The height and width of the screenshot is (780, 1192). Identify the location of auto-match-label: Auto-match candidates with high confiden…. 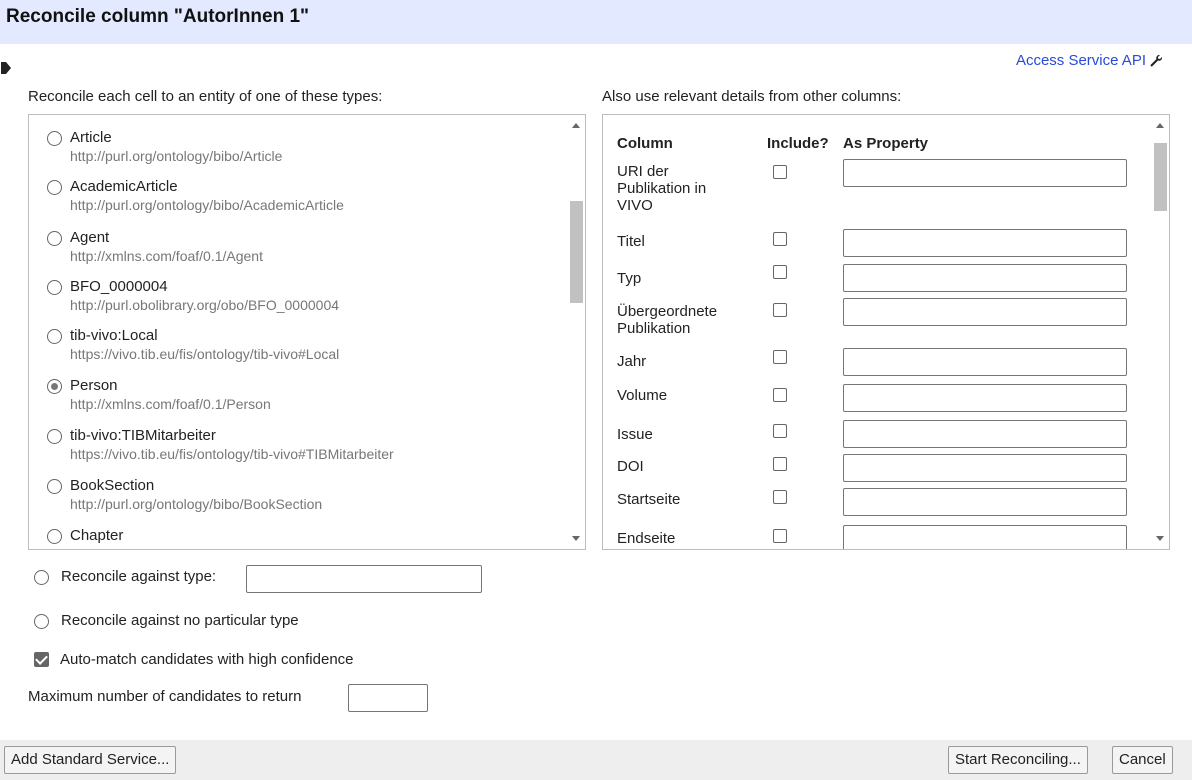
(207, 659).